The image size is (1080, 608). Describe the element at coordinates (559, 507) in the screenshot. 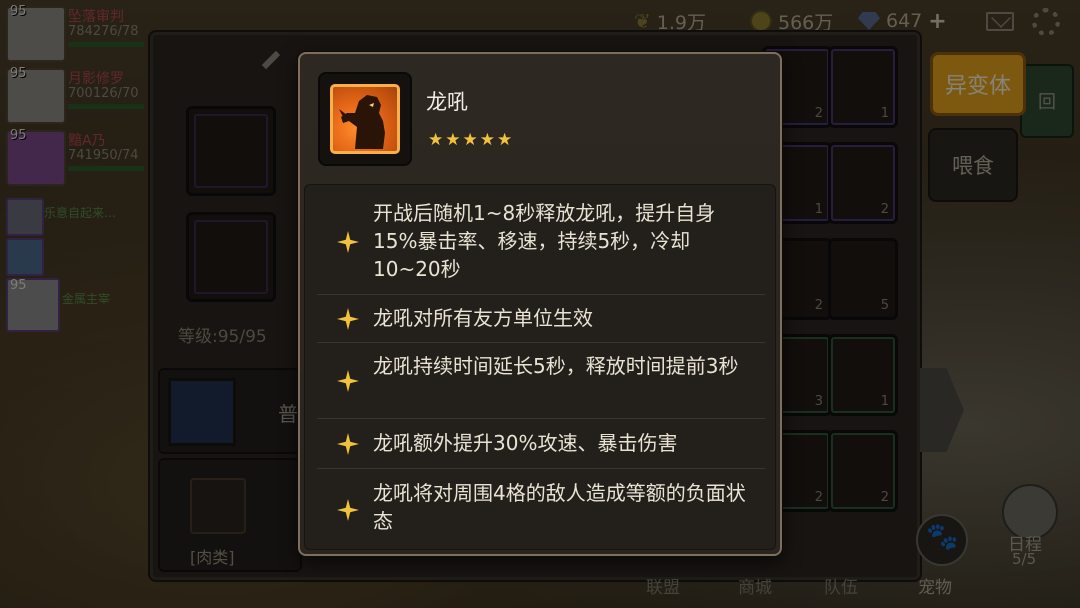

I see `skill-effect-text: 龙吼将对周围4格的敌人造成等额的负面状态` at that location.